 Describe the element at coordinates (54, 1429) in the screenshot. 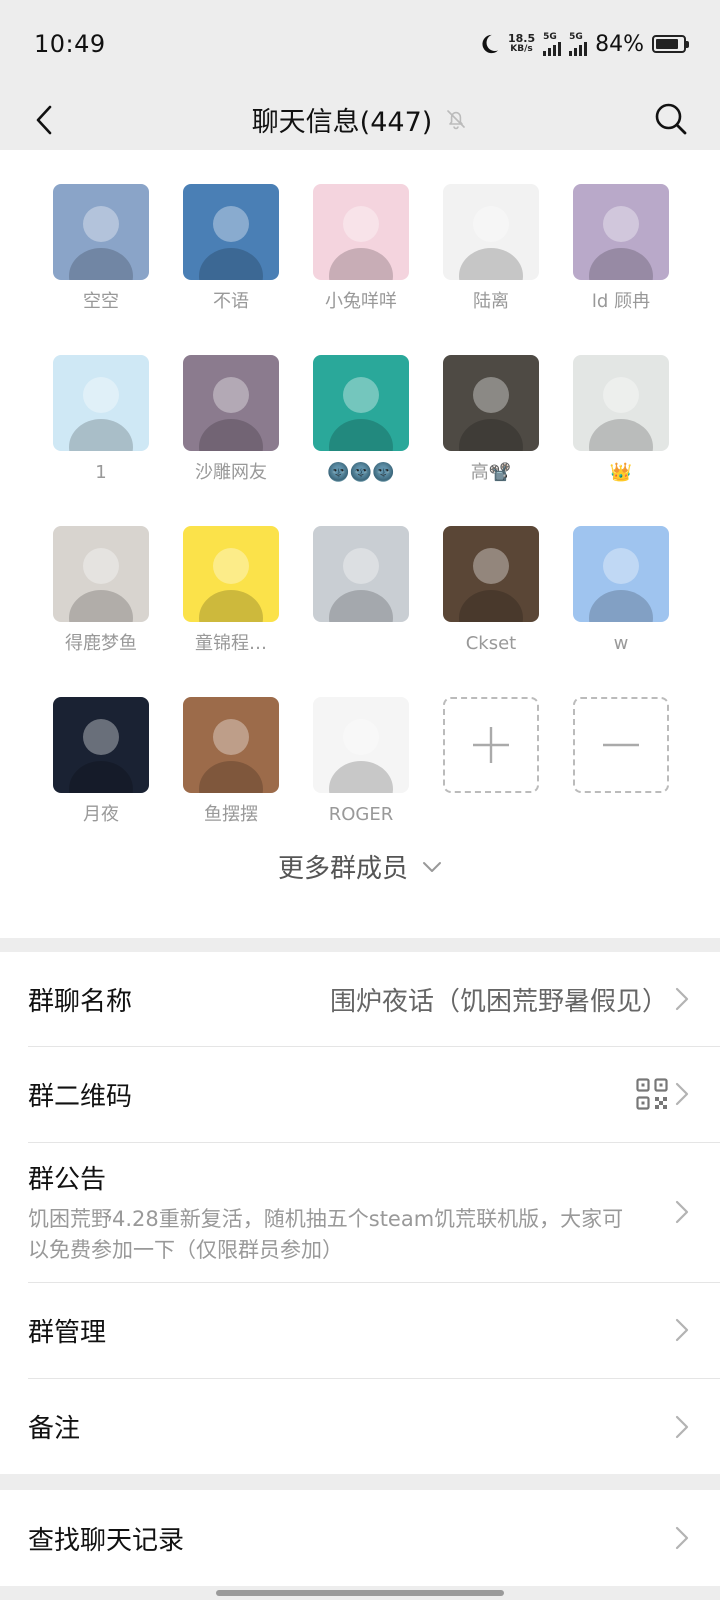

I see `remark-label: 备注` at that location.